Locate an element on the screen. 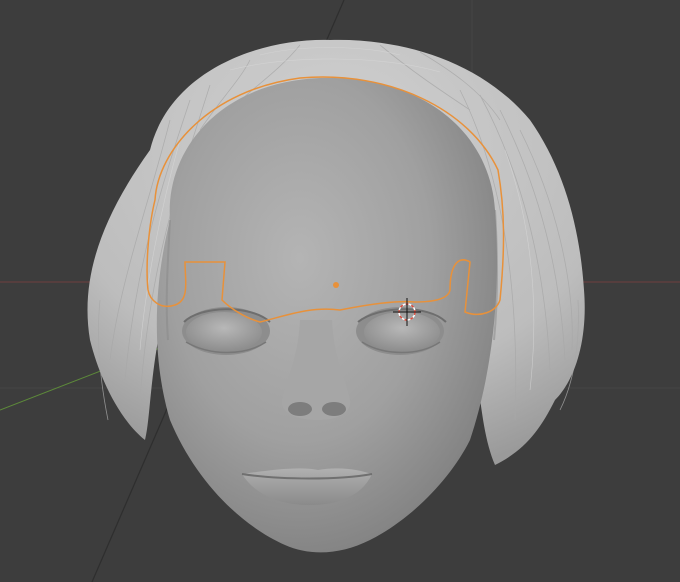 The image size is (680, 582). object-origin-marker is located at coordinates (336, 285).